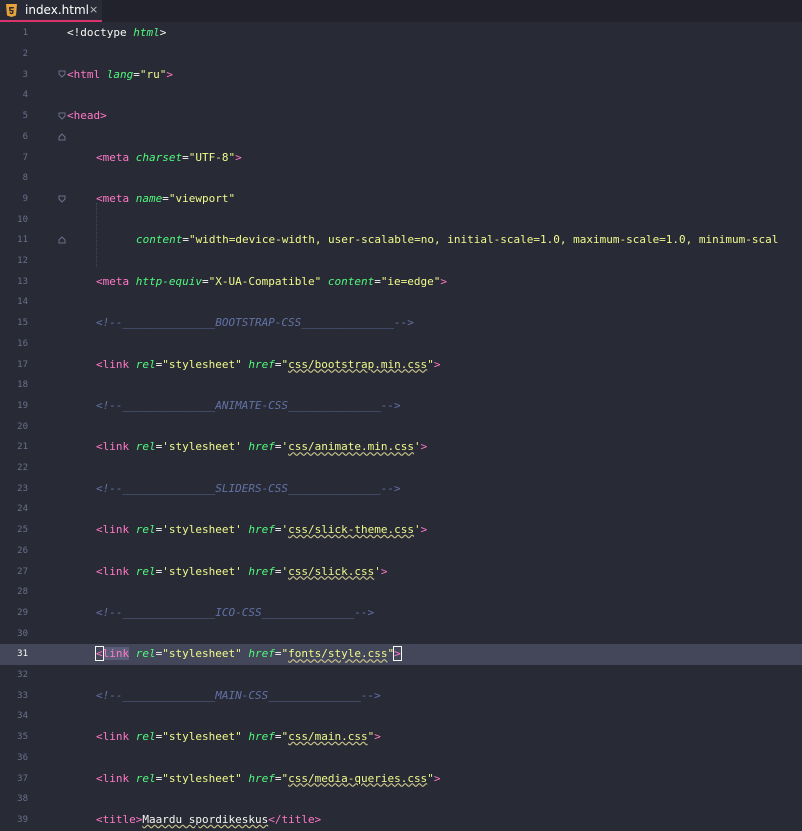 Image resolution: width=802 pixels, height=831 pixels. What do you see at coordinates (401, 799) in the screenshot?
I see `code-line: 38` at bounding box center [401, 799].